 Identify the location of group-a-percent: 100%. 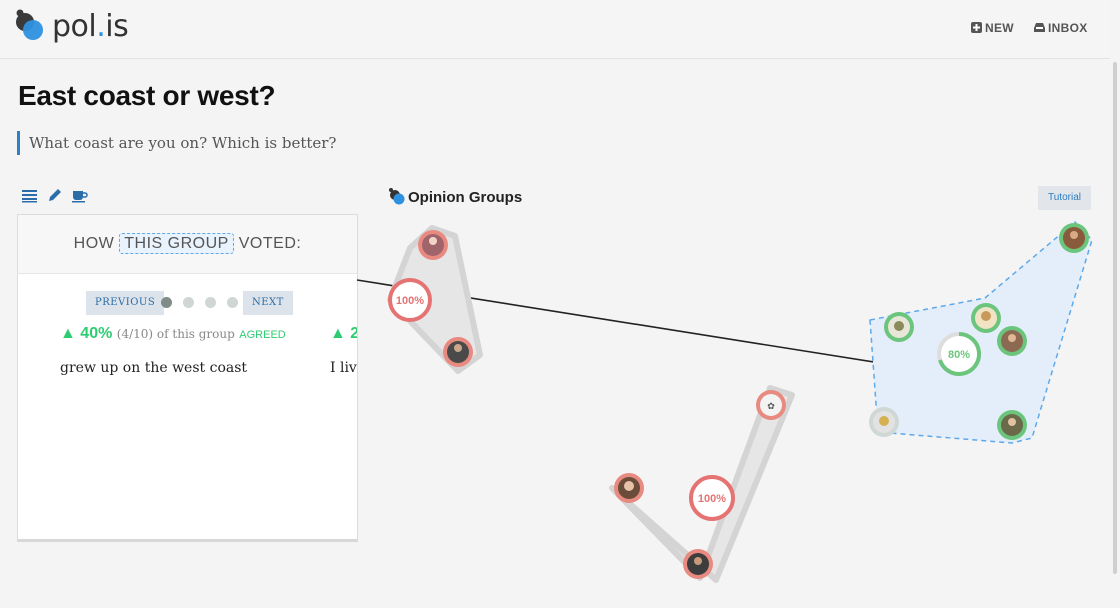
(410, 301).